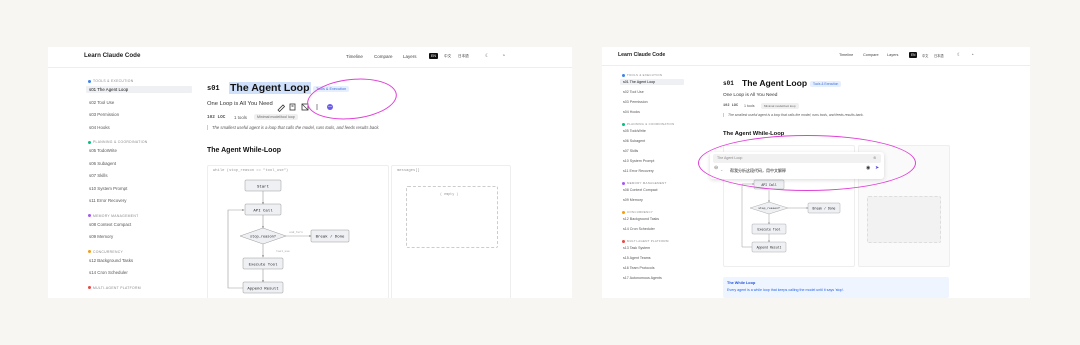 This screenshot has width=1080, height=345. What do you see at coordinates (750, 95) in the screenshot?
I see `subtitle: One Loop is All You Need` at bounding box center [750, 95].